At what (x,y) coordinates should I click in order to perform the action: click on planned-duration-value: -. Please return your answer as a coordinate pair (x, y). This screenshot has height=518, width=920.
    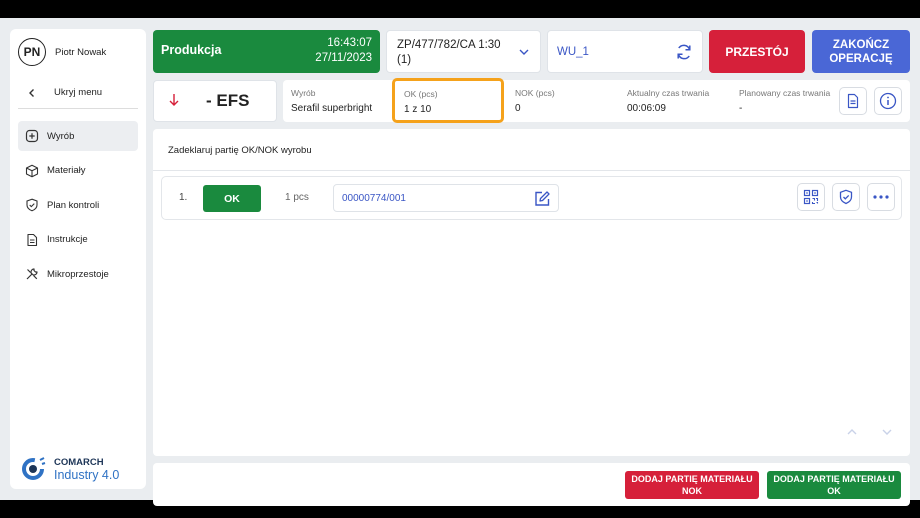
    Looking at the image, I should click on (741, 108).